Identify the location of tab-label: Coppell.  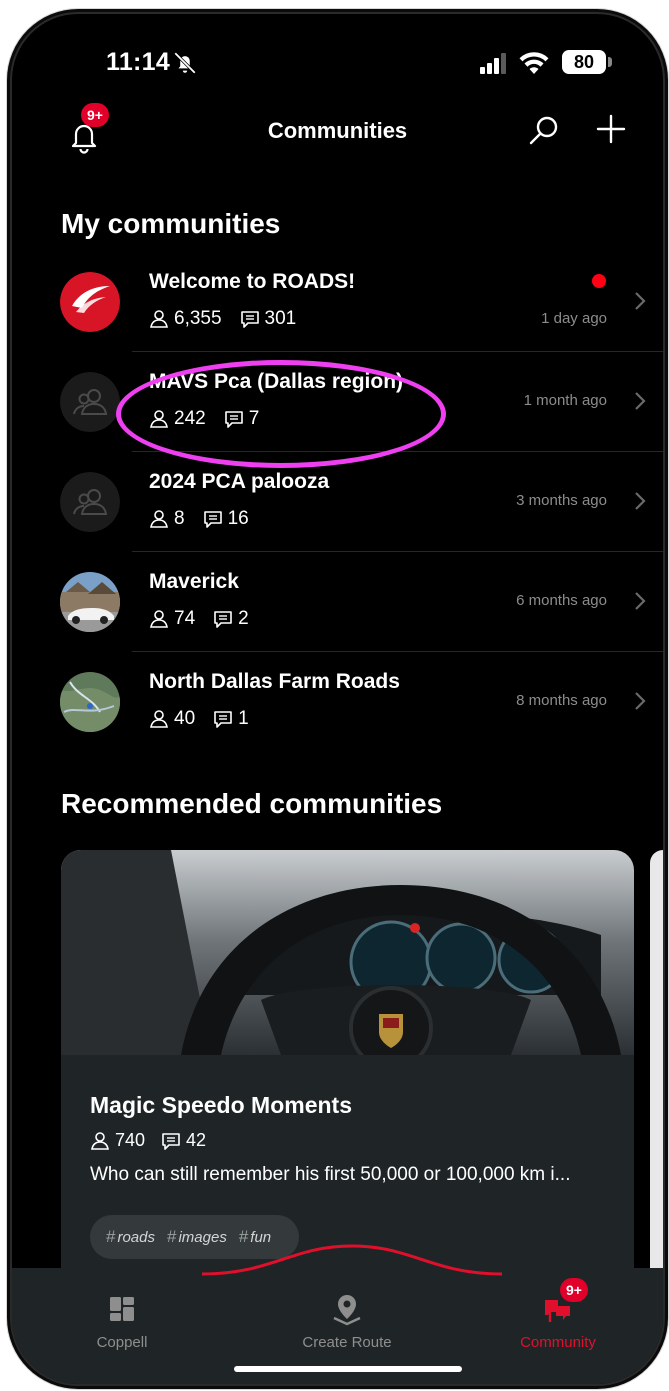
(122, 1342).